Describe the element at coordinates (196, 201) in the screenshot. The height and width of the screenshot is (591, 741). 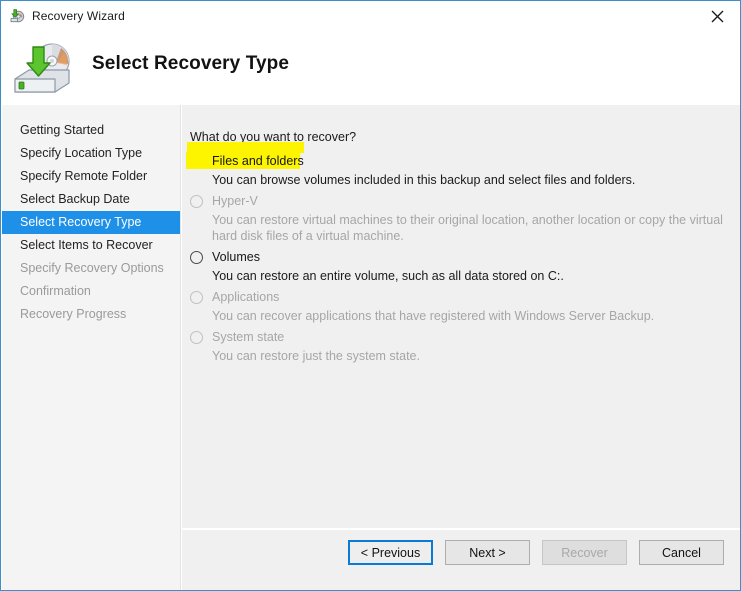
I see `radio-hyper-v` at that location.